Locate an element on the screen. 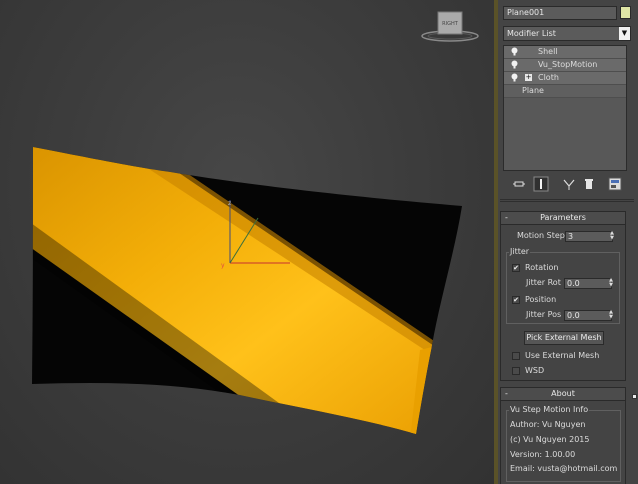  jitter-rot-label: Jitter Rot is located at coordinates (543, 282).